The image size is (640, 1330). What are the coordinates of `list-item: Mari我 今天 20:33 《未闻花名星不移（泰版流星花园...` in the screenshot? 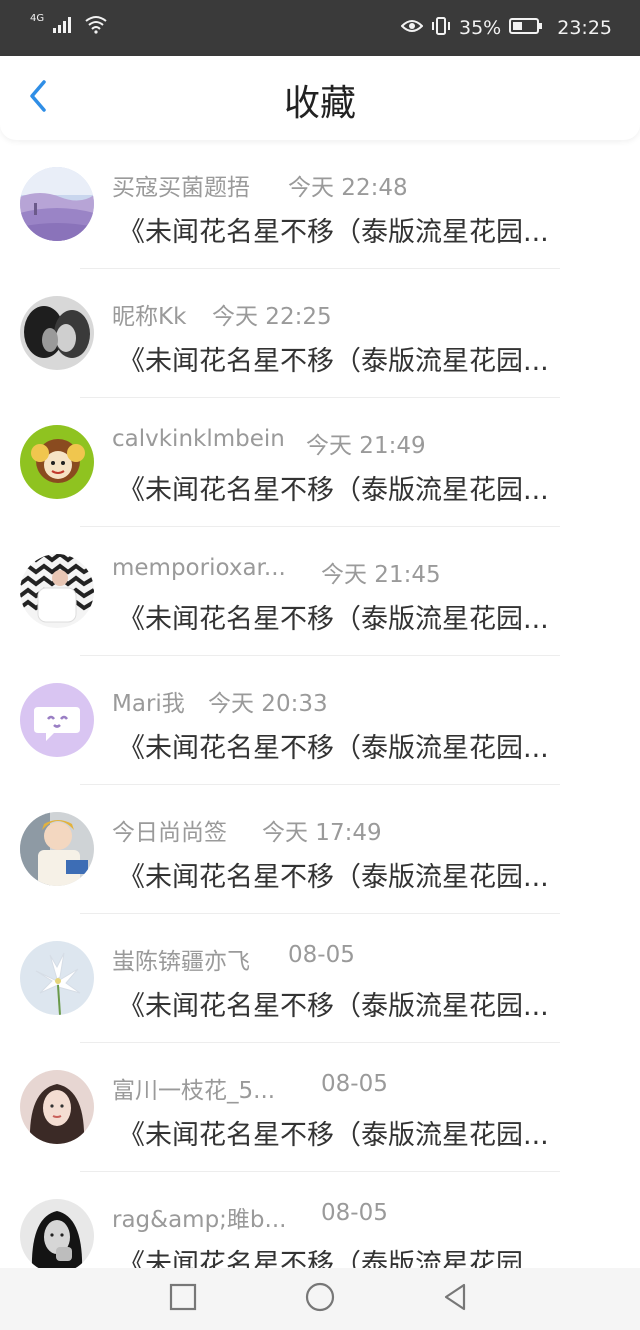 It's located at (320, 720).